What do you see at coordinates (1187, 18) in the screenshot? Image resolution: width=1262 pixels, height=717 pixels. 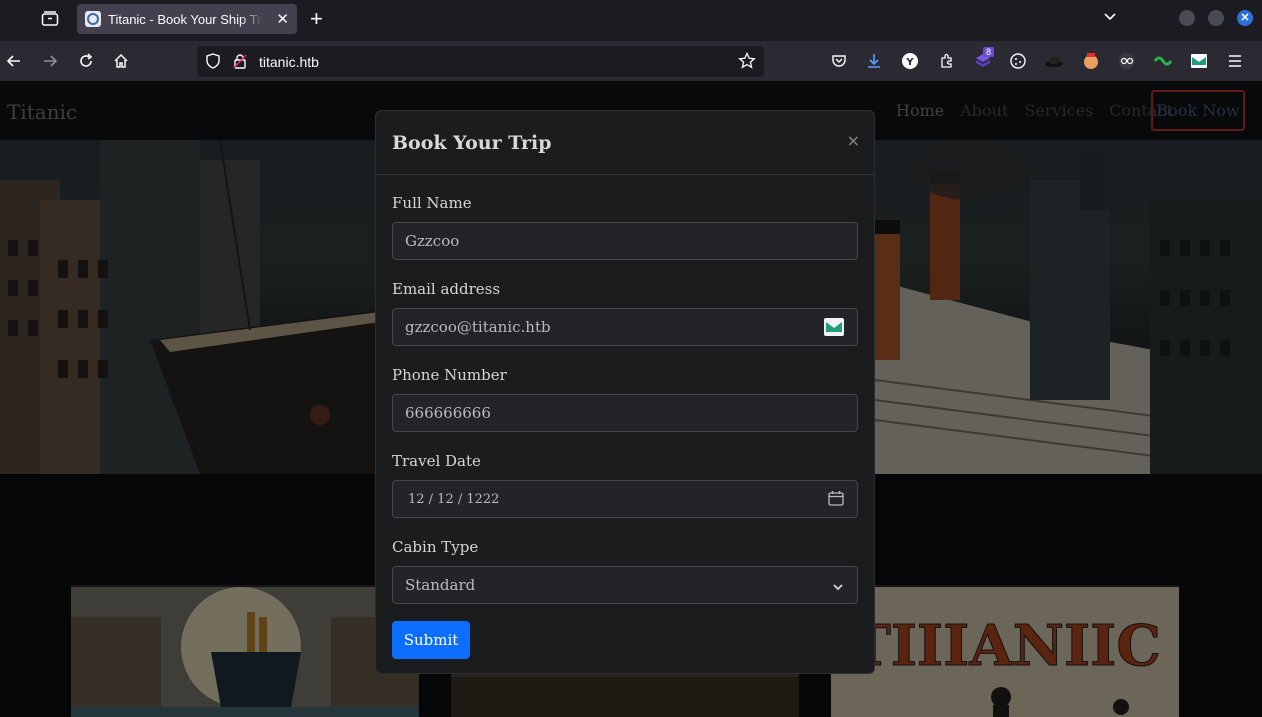 I see `minimize-button` at bounding box center [1187, 18].